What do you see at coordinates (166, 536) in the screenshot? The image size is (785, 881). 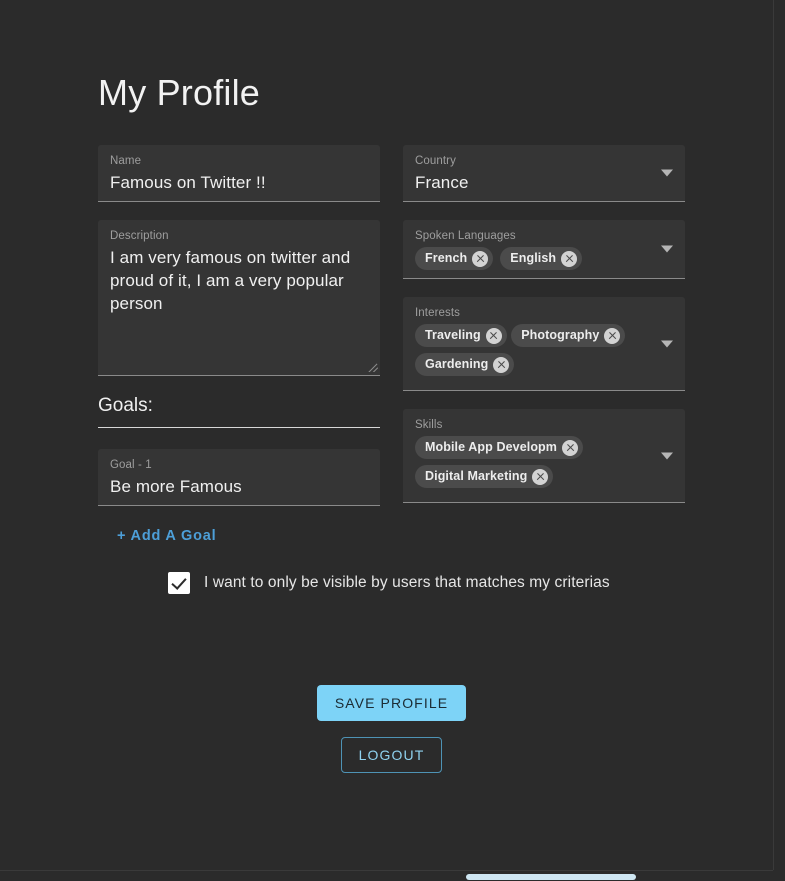 I see `add-goal-button: + Add A Goal` at bounding box center [166, 536].